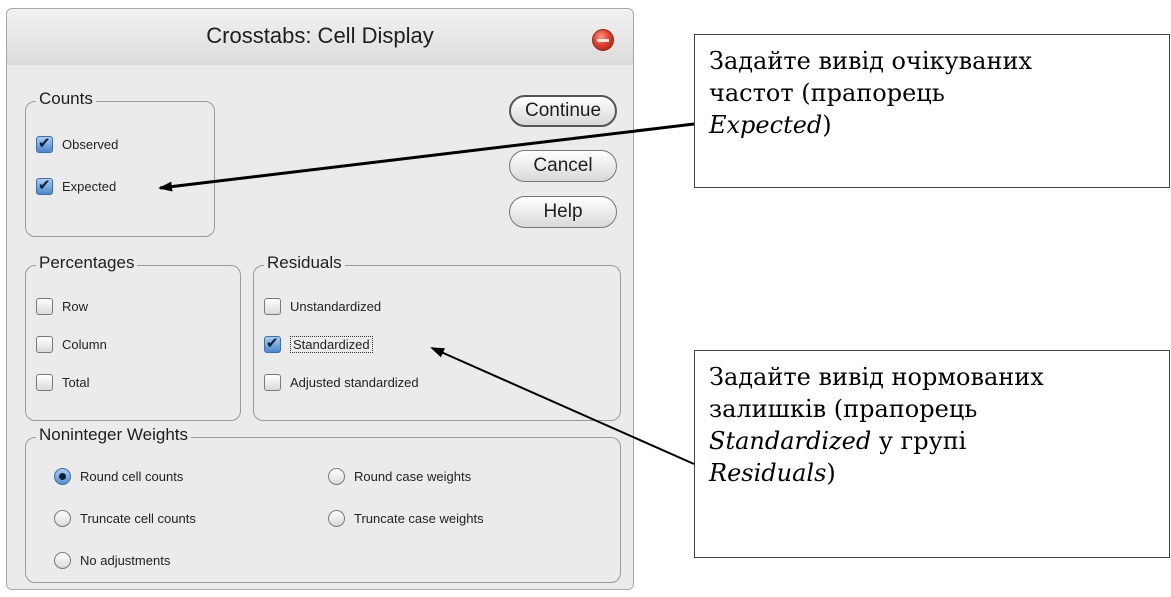 Image resolution: width=1171 pixels, height=597 pixels. What do you see at coordinates (562, 406) in the screenshot?
I see `arrow-to-standardized` at bounding box center [562, 406].